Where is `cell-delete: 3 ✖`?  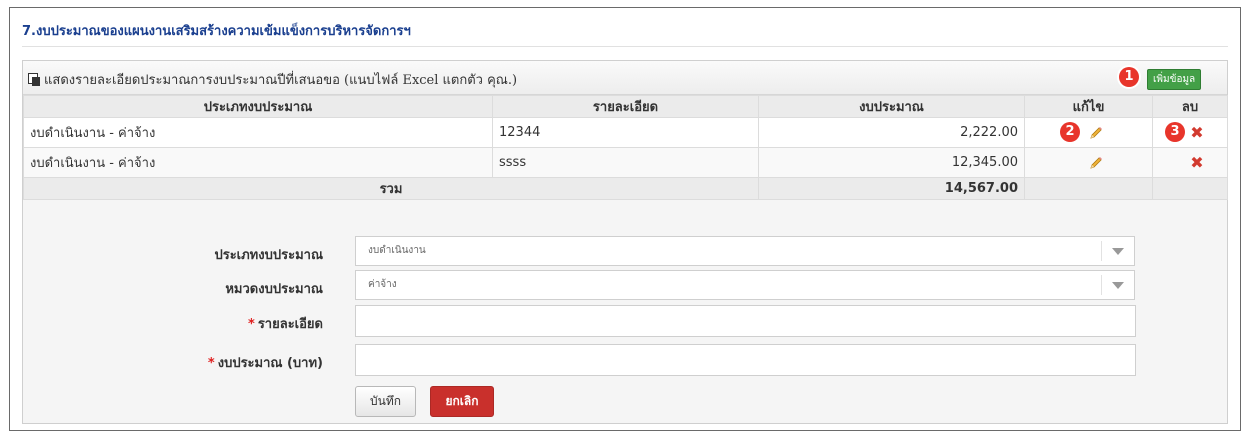
cell-delete: 3 ✖ is located at coordinates (1190, 132).